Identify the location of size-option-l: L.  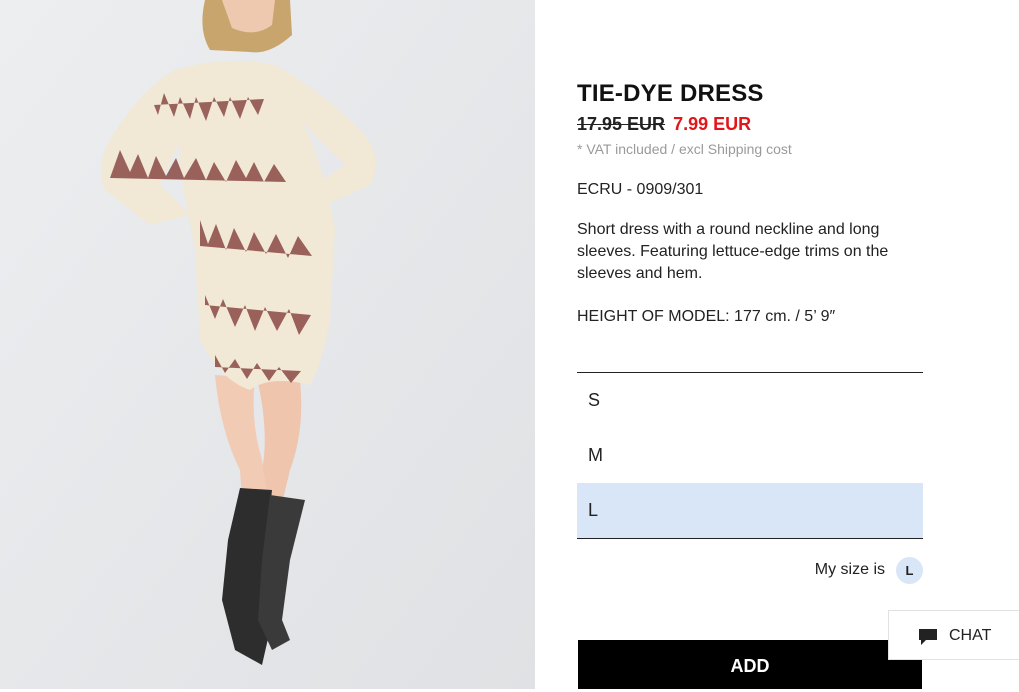
(750, 510).